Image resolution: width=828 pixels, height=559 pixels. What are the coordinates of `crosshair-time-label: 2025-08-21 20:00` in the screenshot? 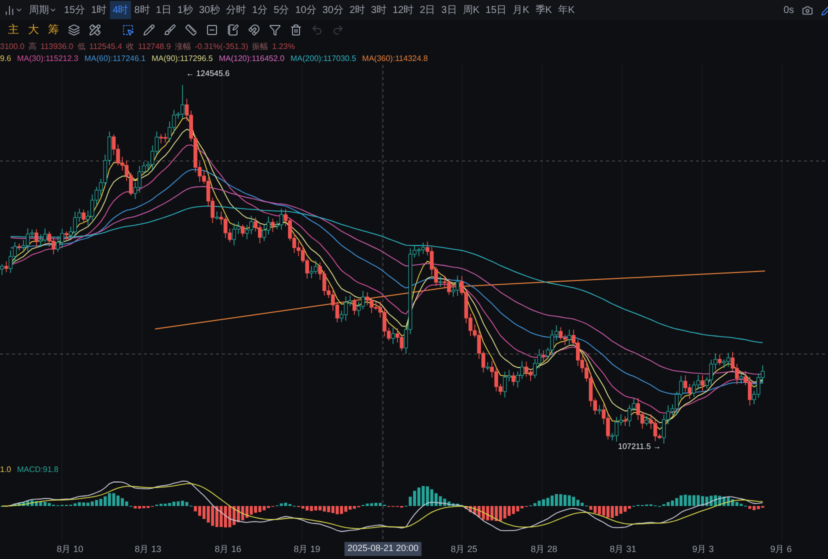 It's located at (383, 549).